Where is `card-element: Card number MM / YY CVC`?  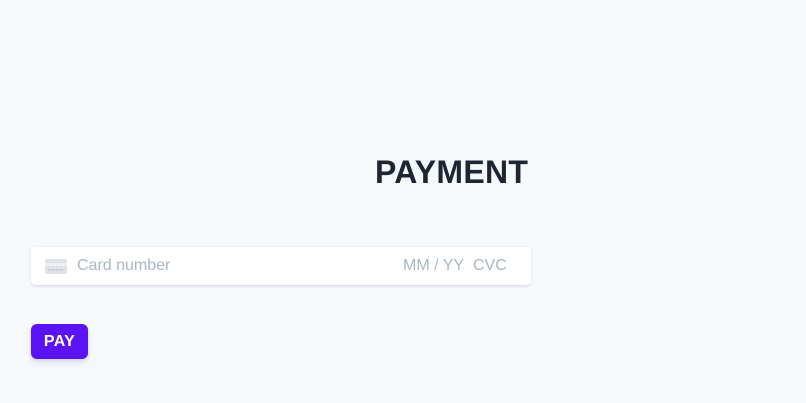 card-element: Card number MM / YY CVC is located at coordinates (281, 266).